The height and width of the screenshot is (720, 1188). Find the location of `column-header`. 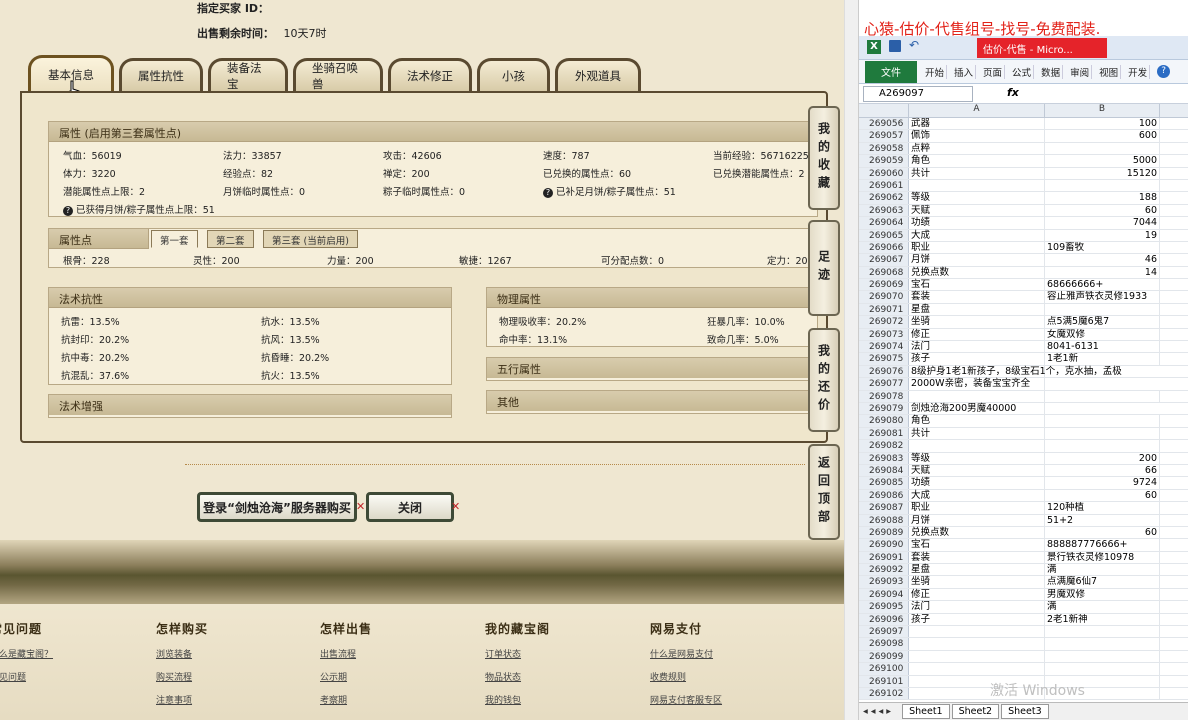

column-header is located at coordinates (1174, 110).